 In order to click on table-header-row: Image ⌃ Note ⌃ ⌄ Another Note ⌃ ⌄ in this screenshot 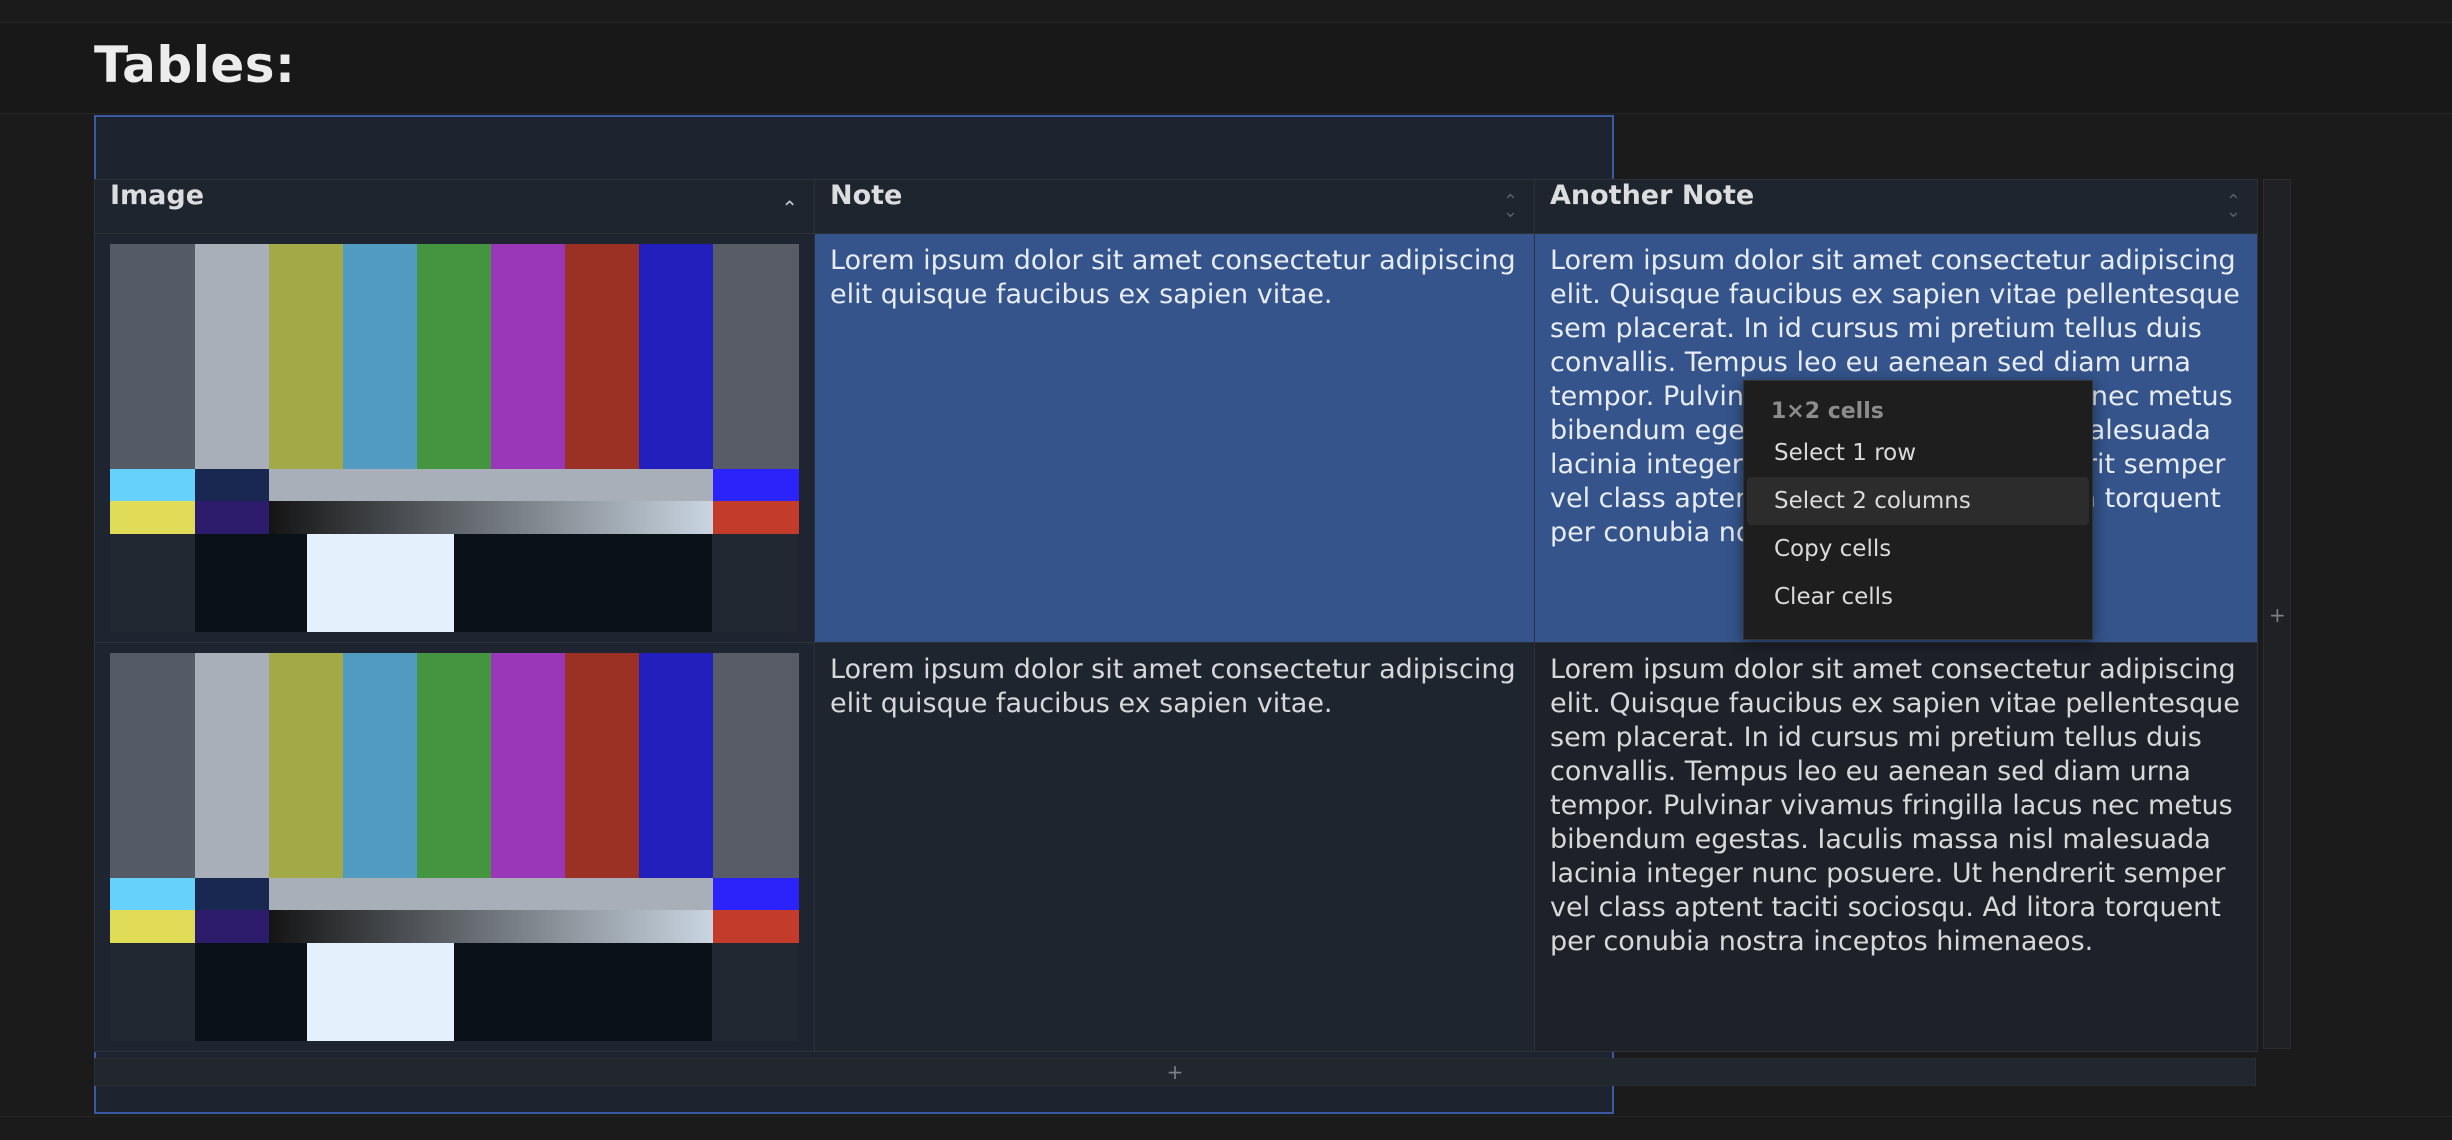, I will do `click(1176, 206)`.